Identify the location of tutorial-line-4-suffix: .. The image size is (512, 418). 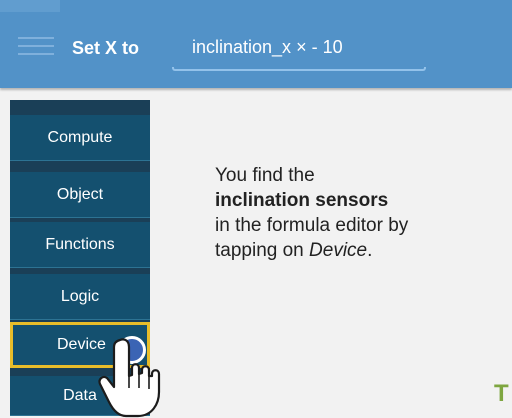
(370, 250).